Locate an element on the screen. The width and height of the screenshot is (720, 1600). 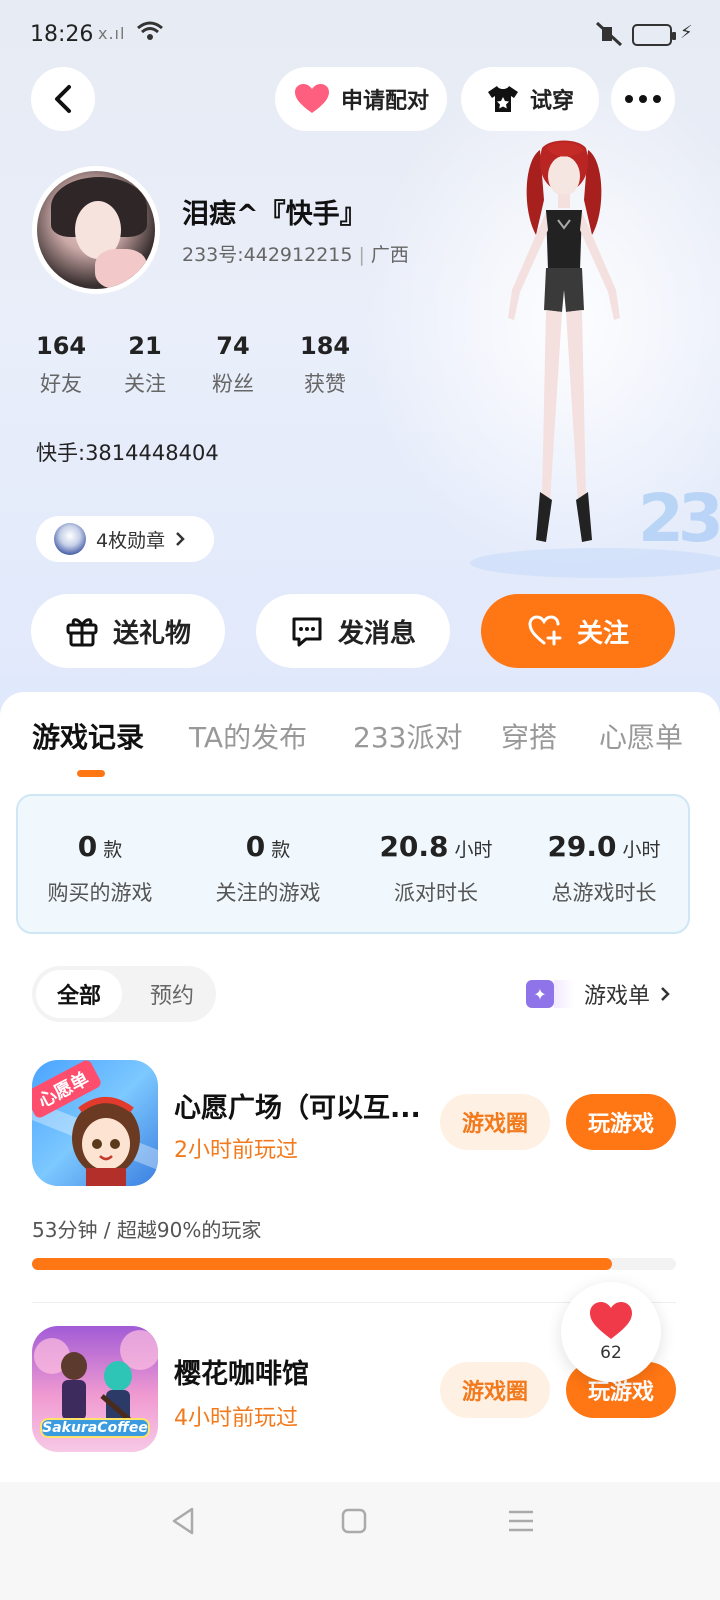
send-gift-label: 送礼物 is located at coordinates (151, 633).